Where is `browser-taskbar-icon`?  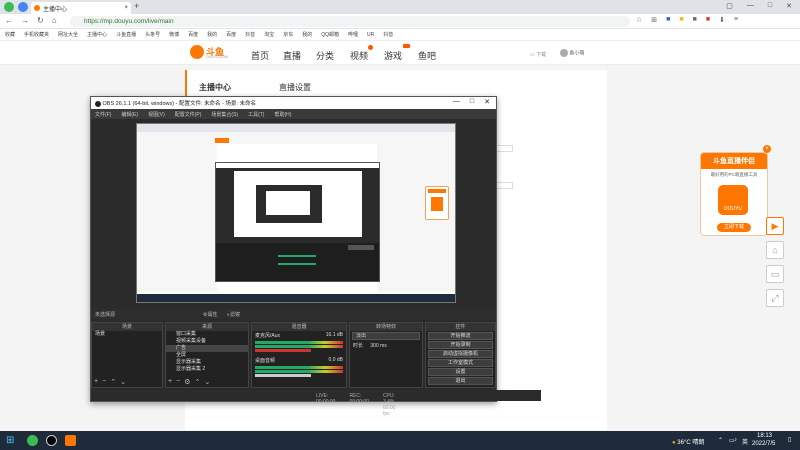
browser-taskbar-icon is located at coordinates (32, 440).